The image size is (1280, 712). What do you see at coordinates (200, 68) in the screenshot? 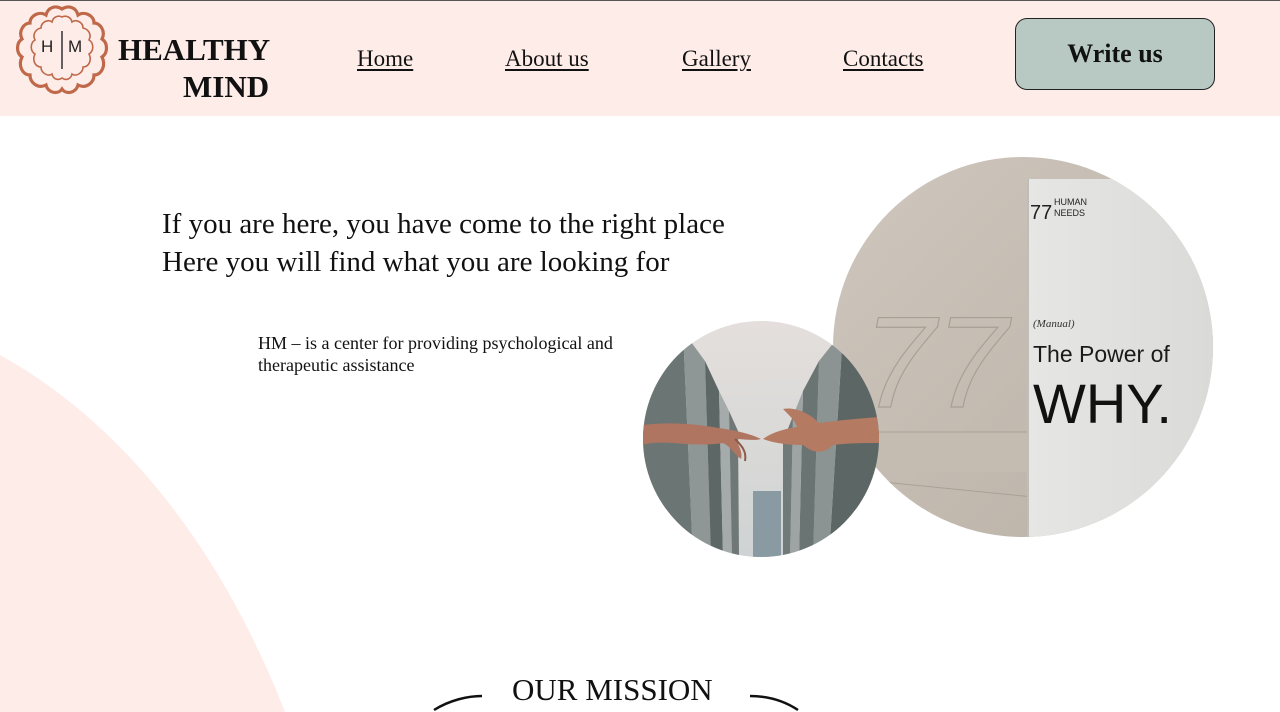
I see `brand-name: HEALTHY MIND` at bounding box center [200, 68].